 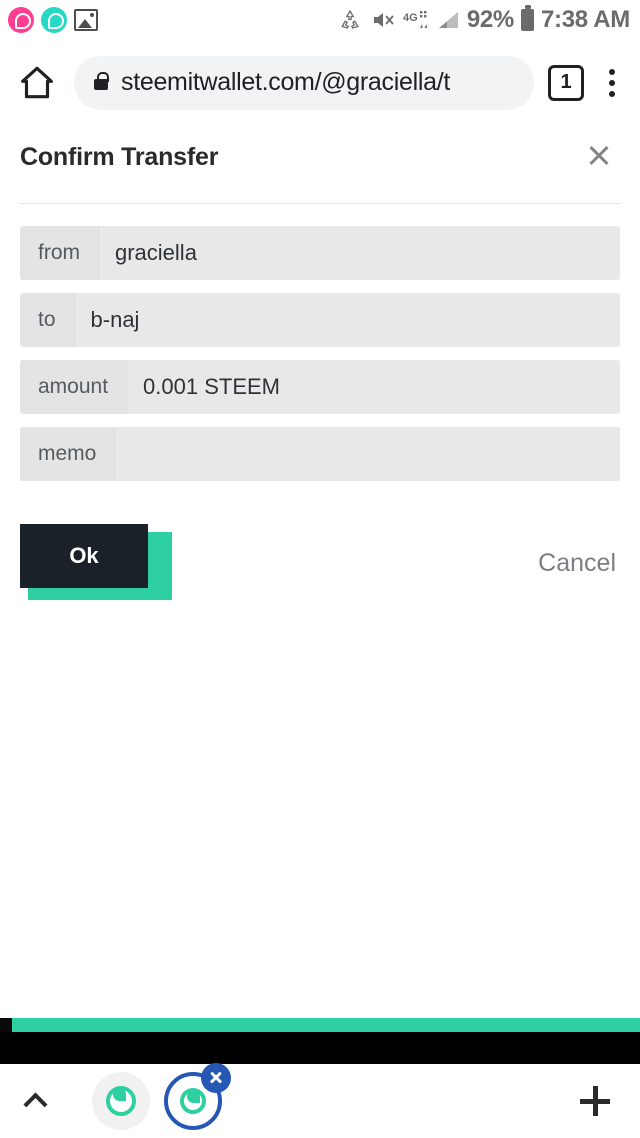 I want to click on field-label-to: to, so click(x=47, y=320).